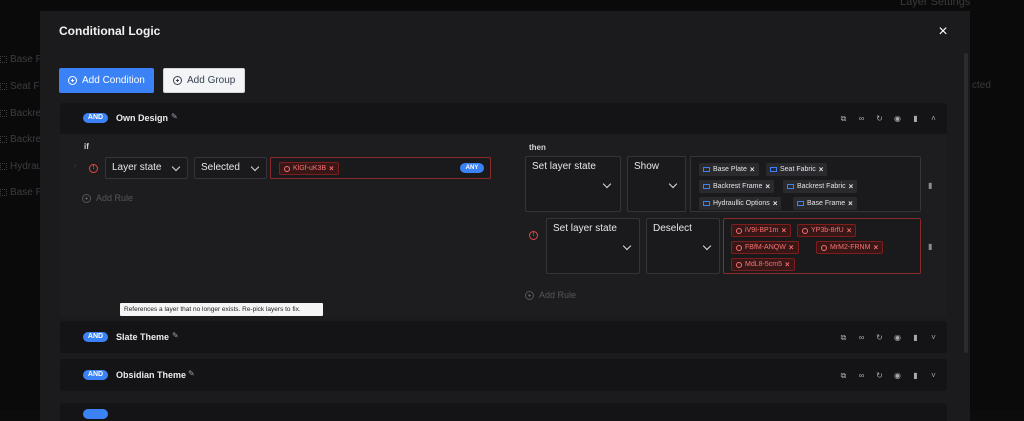 The width and height of the screenshot is (1024, 421). I want to click on layer-chip: Hydraullic Options ×, so click(740, 203).